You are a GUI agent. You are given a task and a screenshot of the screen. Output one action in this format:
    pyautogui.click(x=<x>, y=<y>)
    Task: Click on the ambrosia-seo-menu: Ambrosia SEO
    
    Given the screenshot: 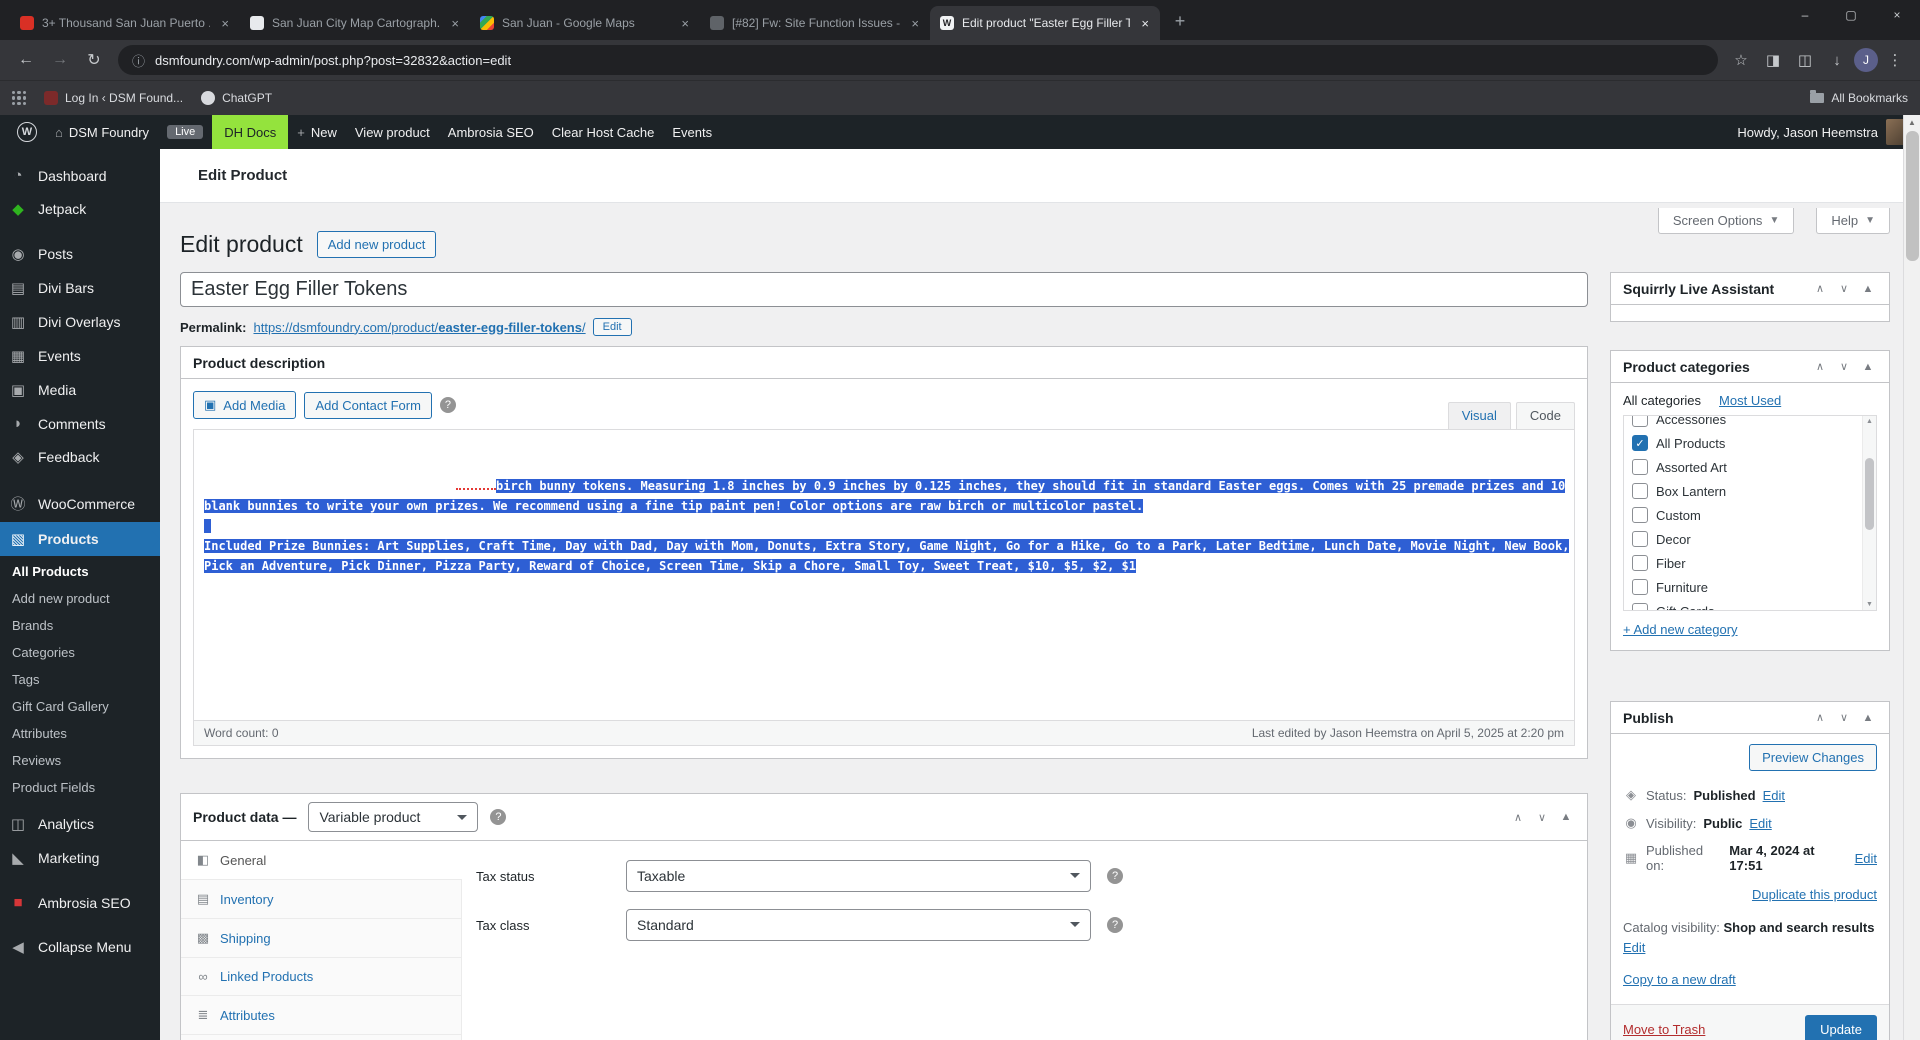 What is the action you would take?
    pyautogui.click(x=491, y=132)
    